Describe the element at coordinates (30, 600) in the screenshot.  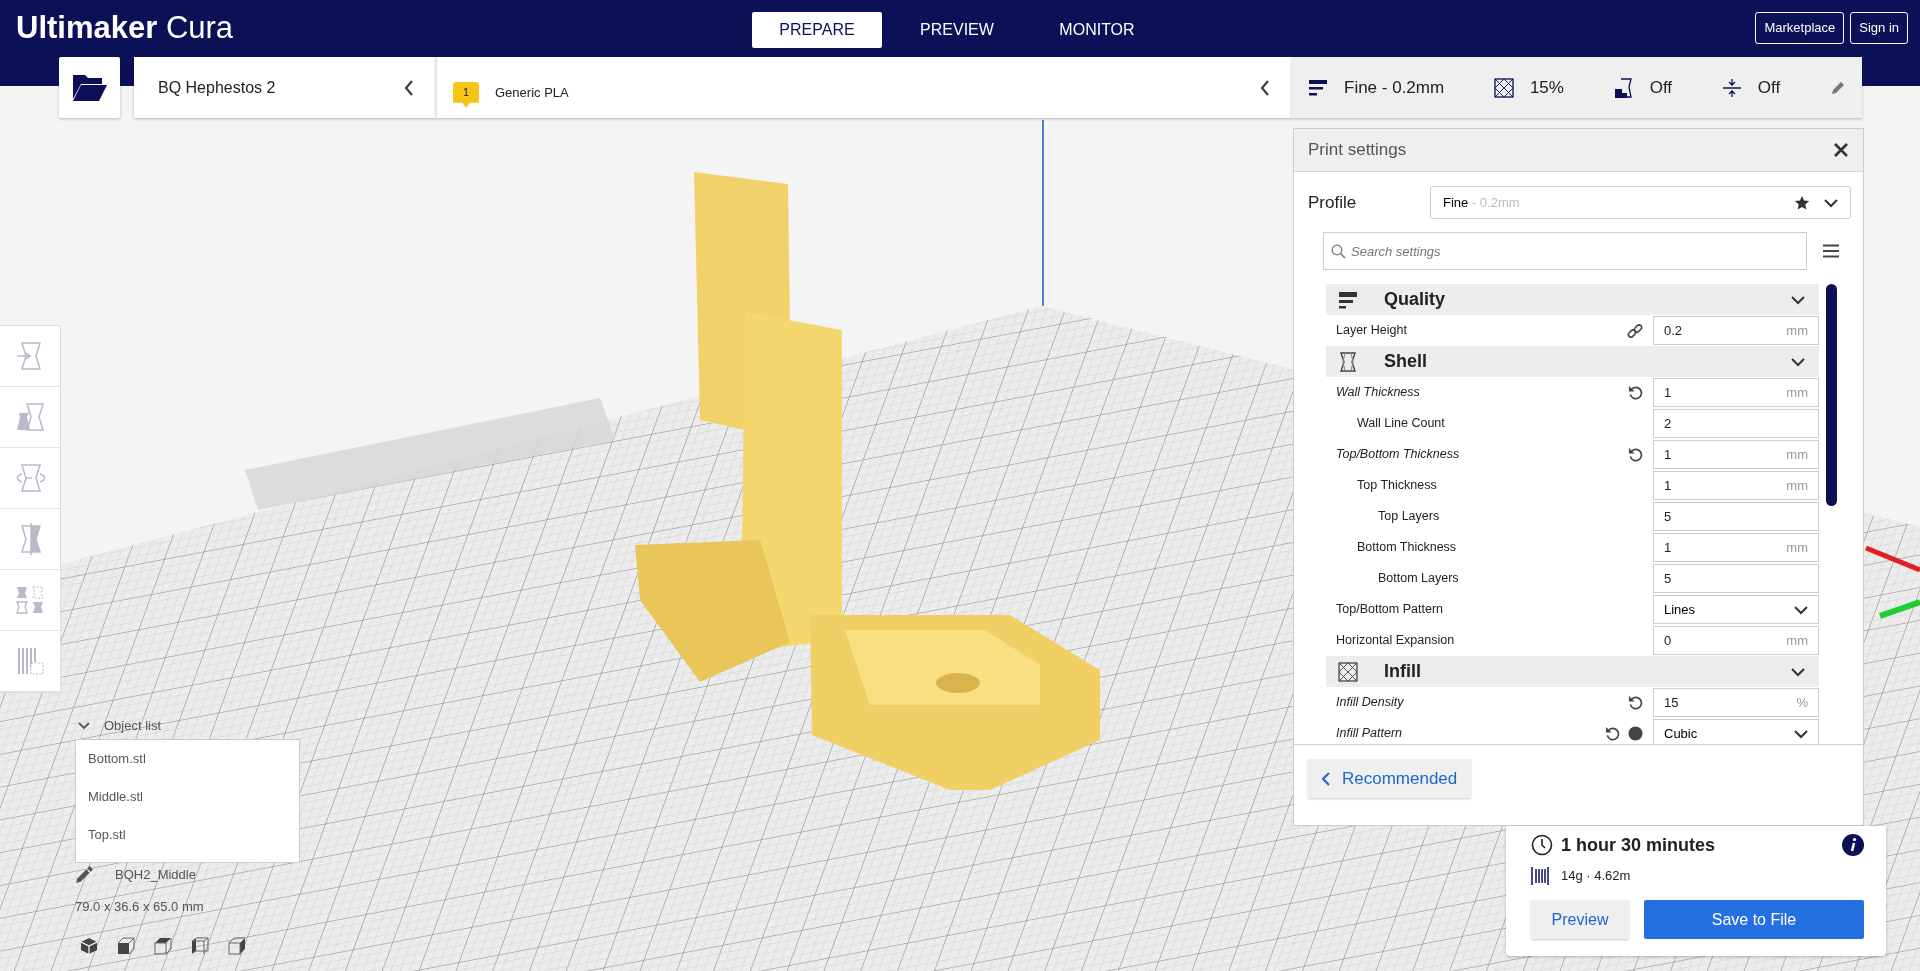
I see `model-settings-icon` at that location.